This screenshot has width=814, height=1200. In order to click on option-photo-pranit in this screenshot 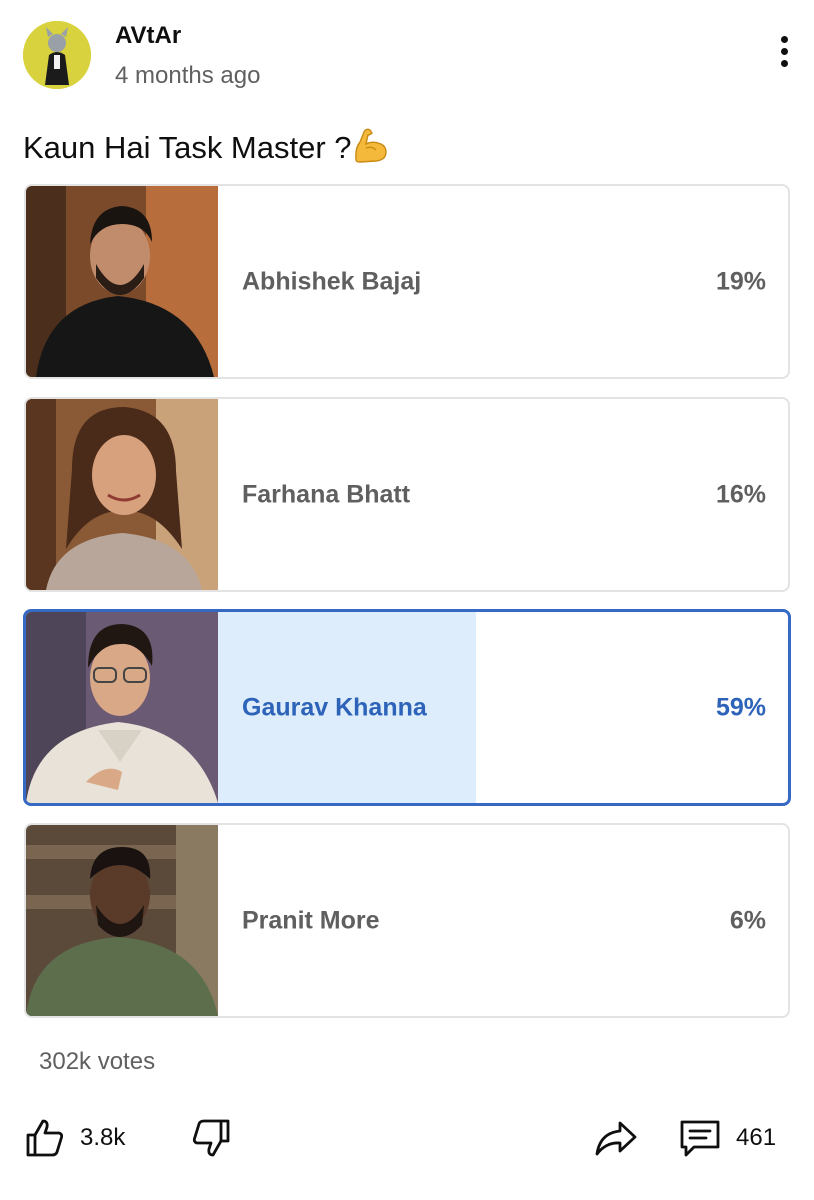, I will do `click(122, 920)`.